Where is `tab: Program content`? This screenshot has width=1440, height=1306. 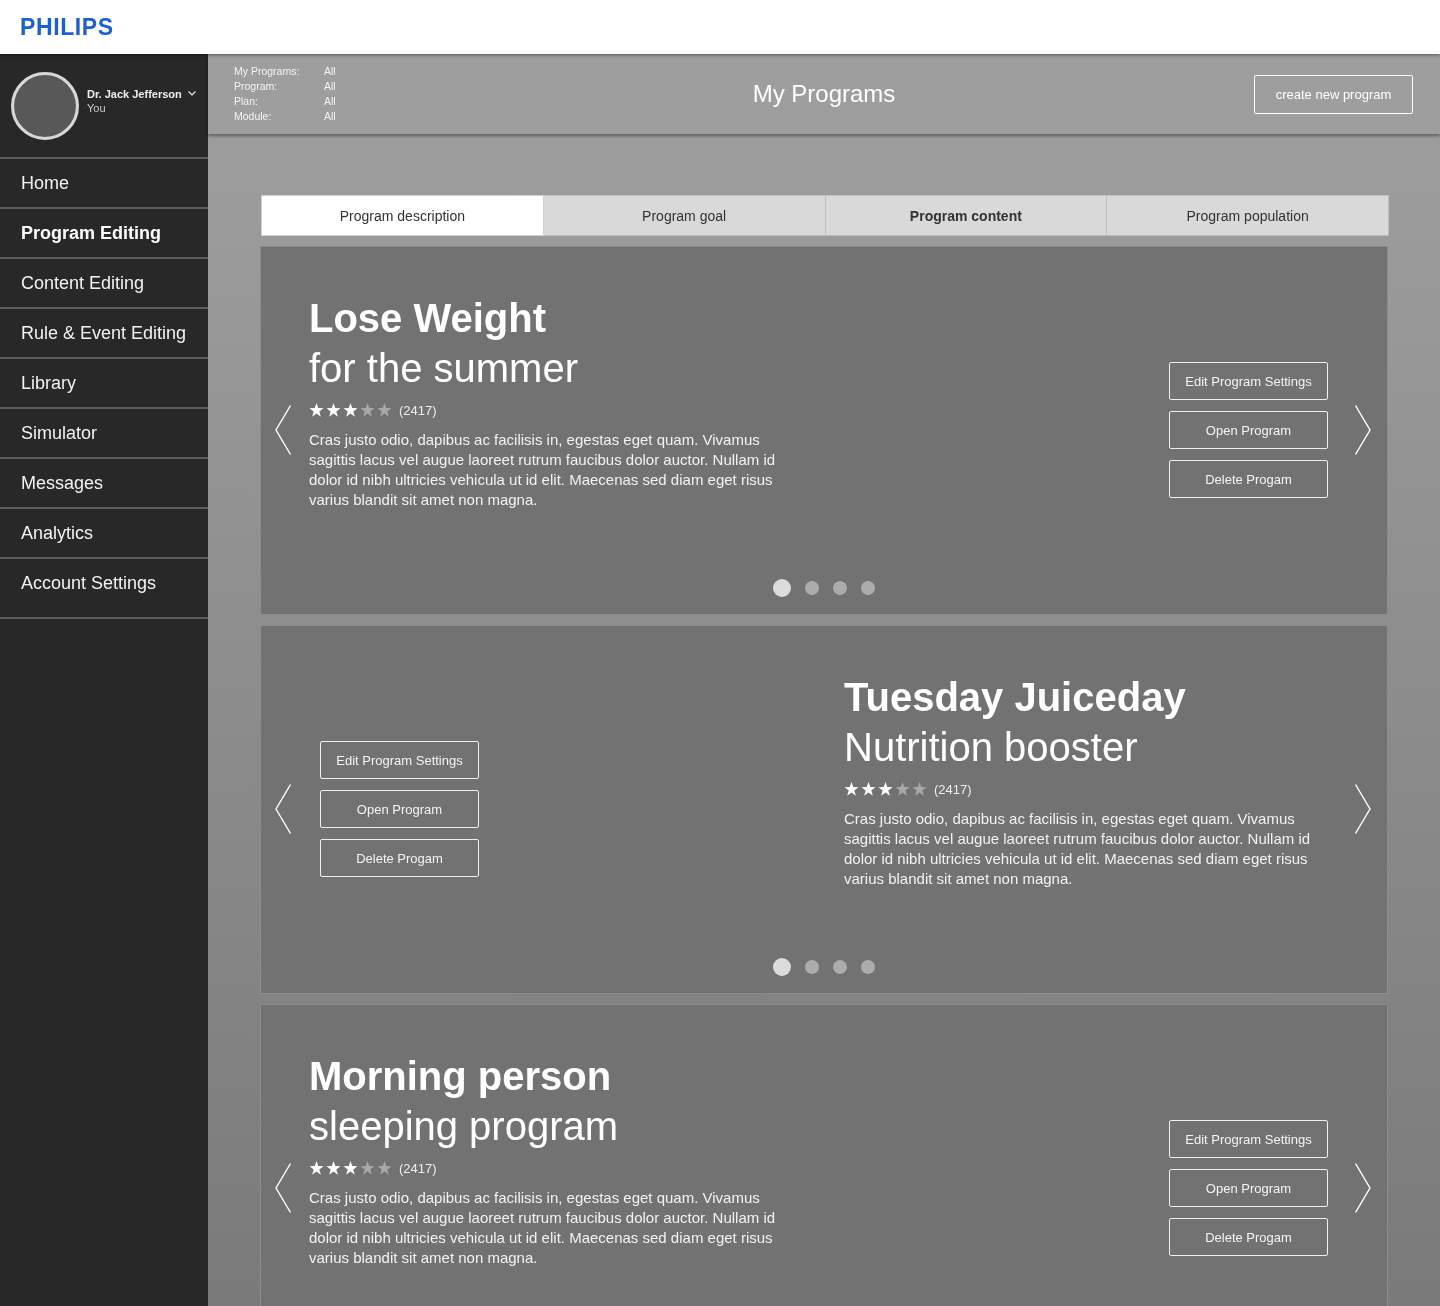 tab: Program content is located at coordinates (966, 215).